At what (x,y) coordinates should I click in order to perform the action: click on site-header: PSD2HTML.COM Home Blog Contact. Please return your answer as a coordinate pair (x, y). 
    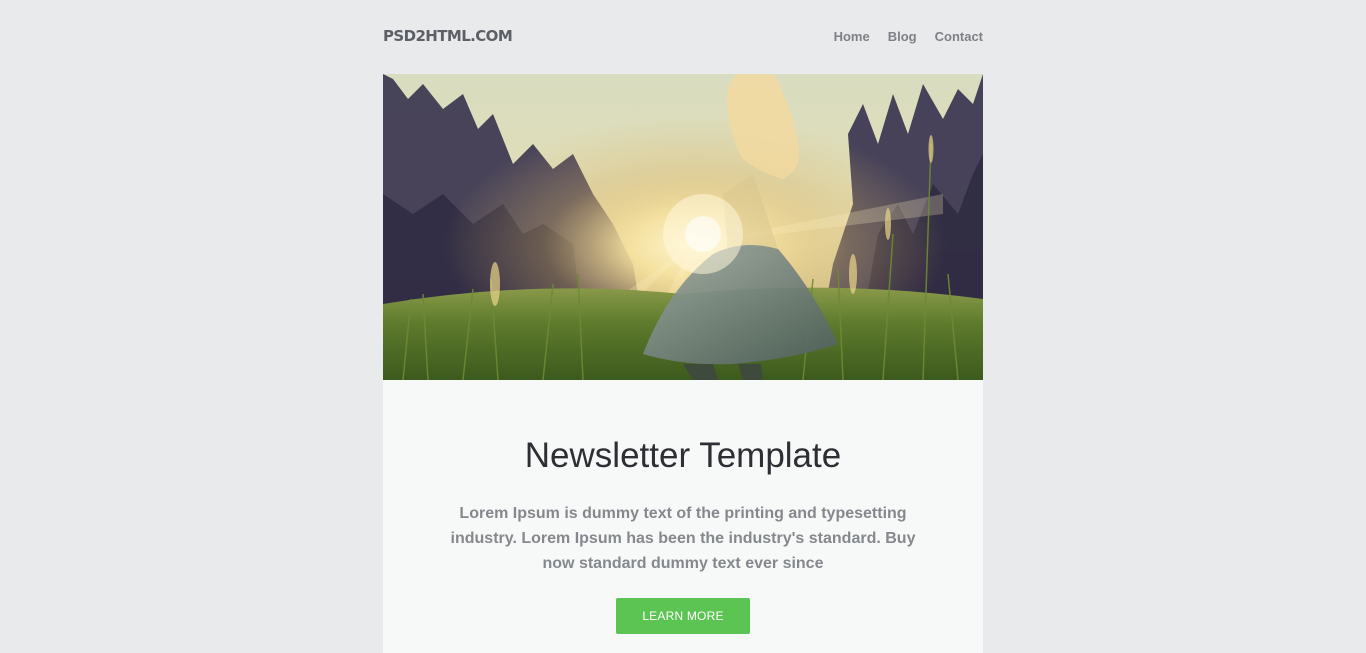
    Looking at the image, I should click on (683, 37).